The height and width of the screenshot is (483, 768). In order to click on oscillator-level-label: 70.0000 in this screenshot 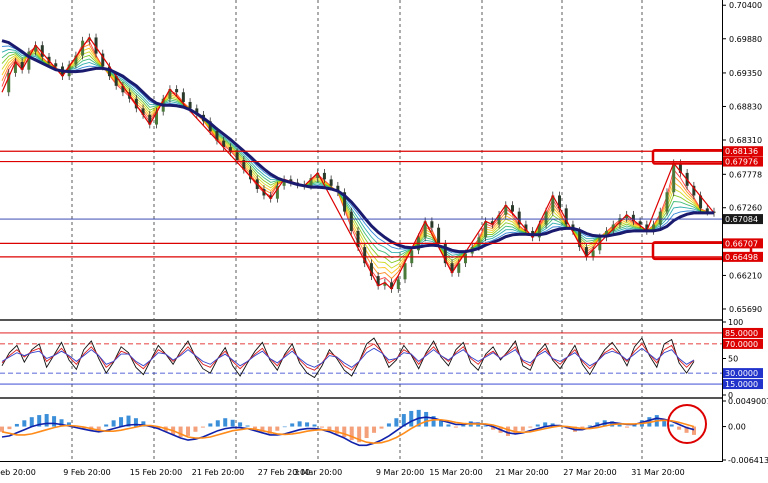, I will do `click(741, 344)`.